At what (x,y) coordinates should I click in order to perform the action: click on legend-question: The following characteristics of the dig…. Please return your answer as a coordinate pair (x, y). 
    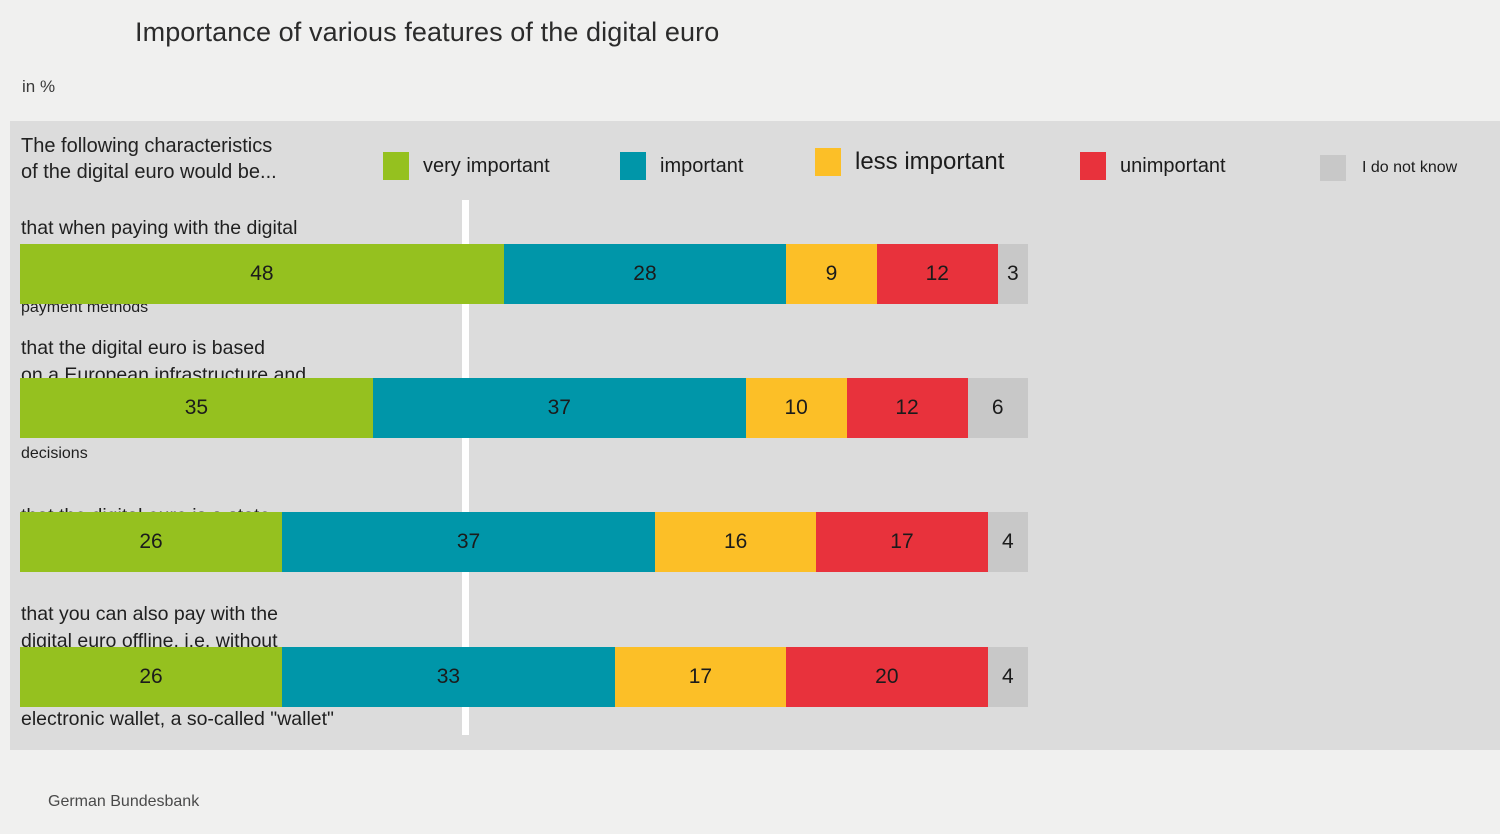
    Looking at the image, I should click on (201, 159).